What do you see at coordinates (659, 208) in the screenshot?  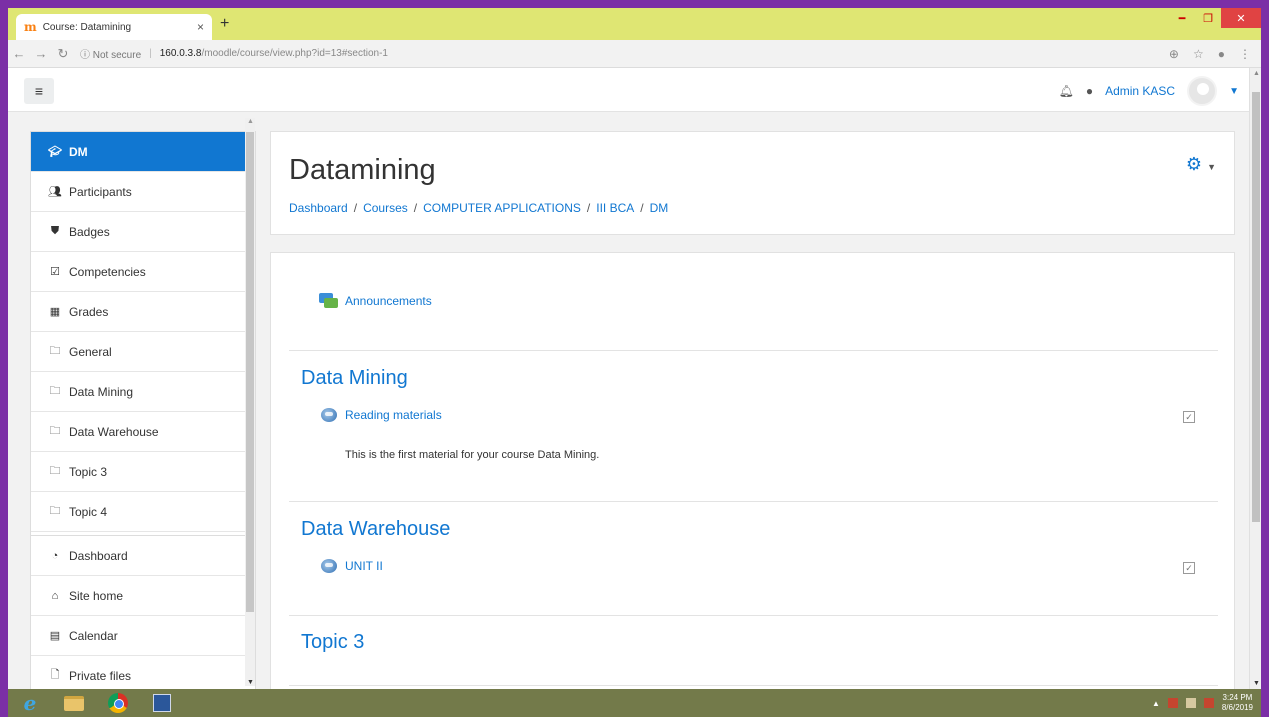 I see `breadcrumb-course: DM` at bounding box center [659, 208].